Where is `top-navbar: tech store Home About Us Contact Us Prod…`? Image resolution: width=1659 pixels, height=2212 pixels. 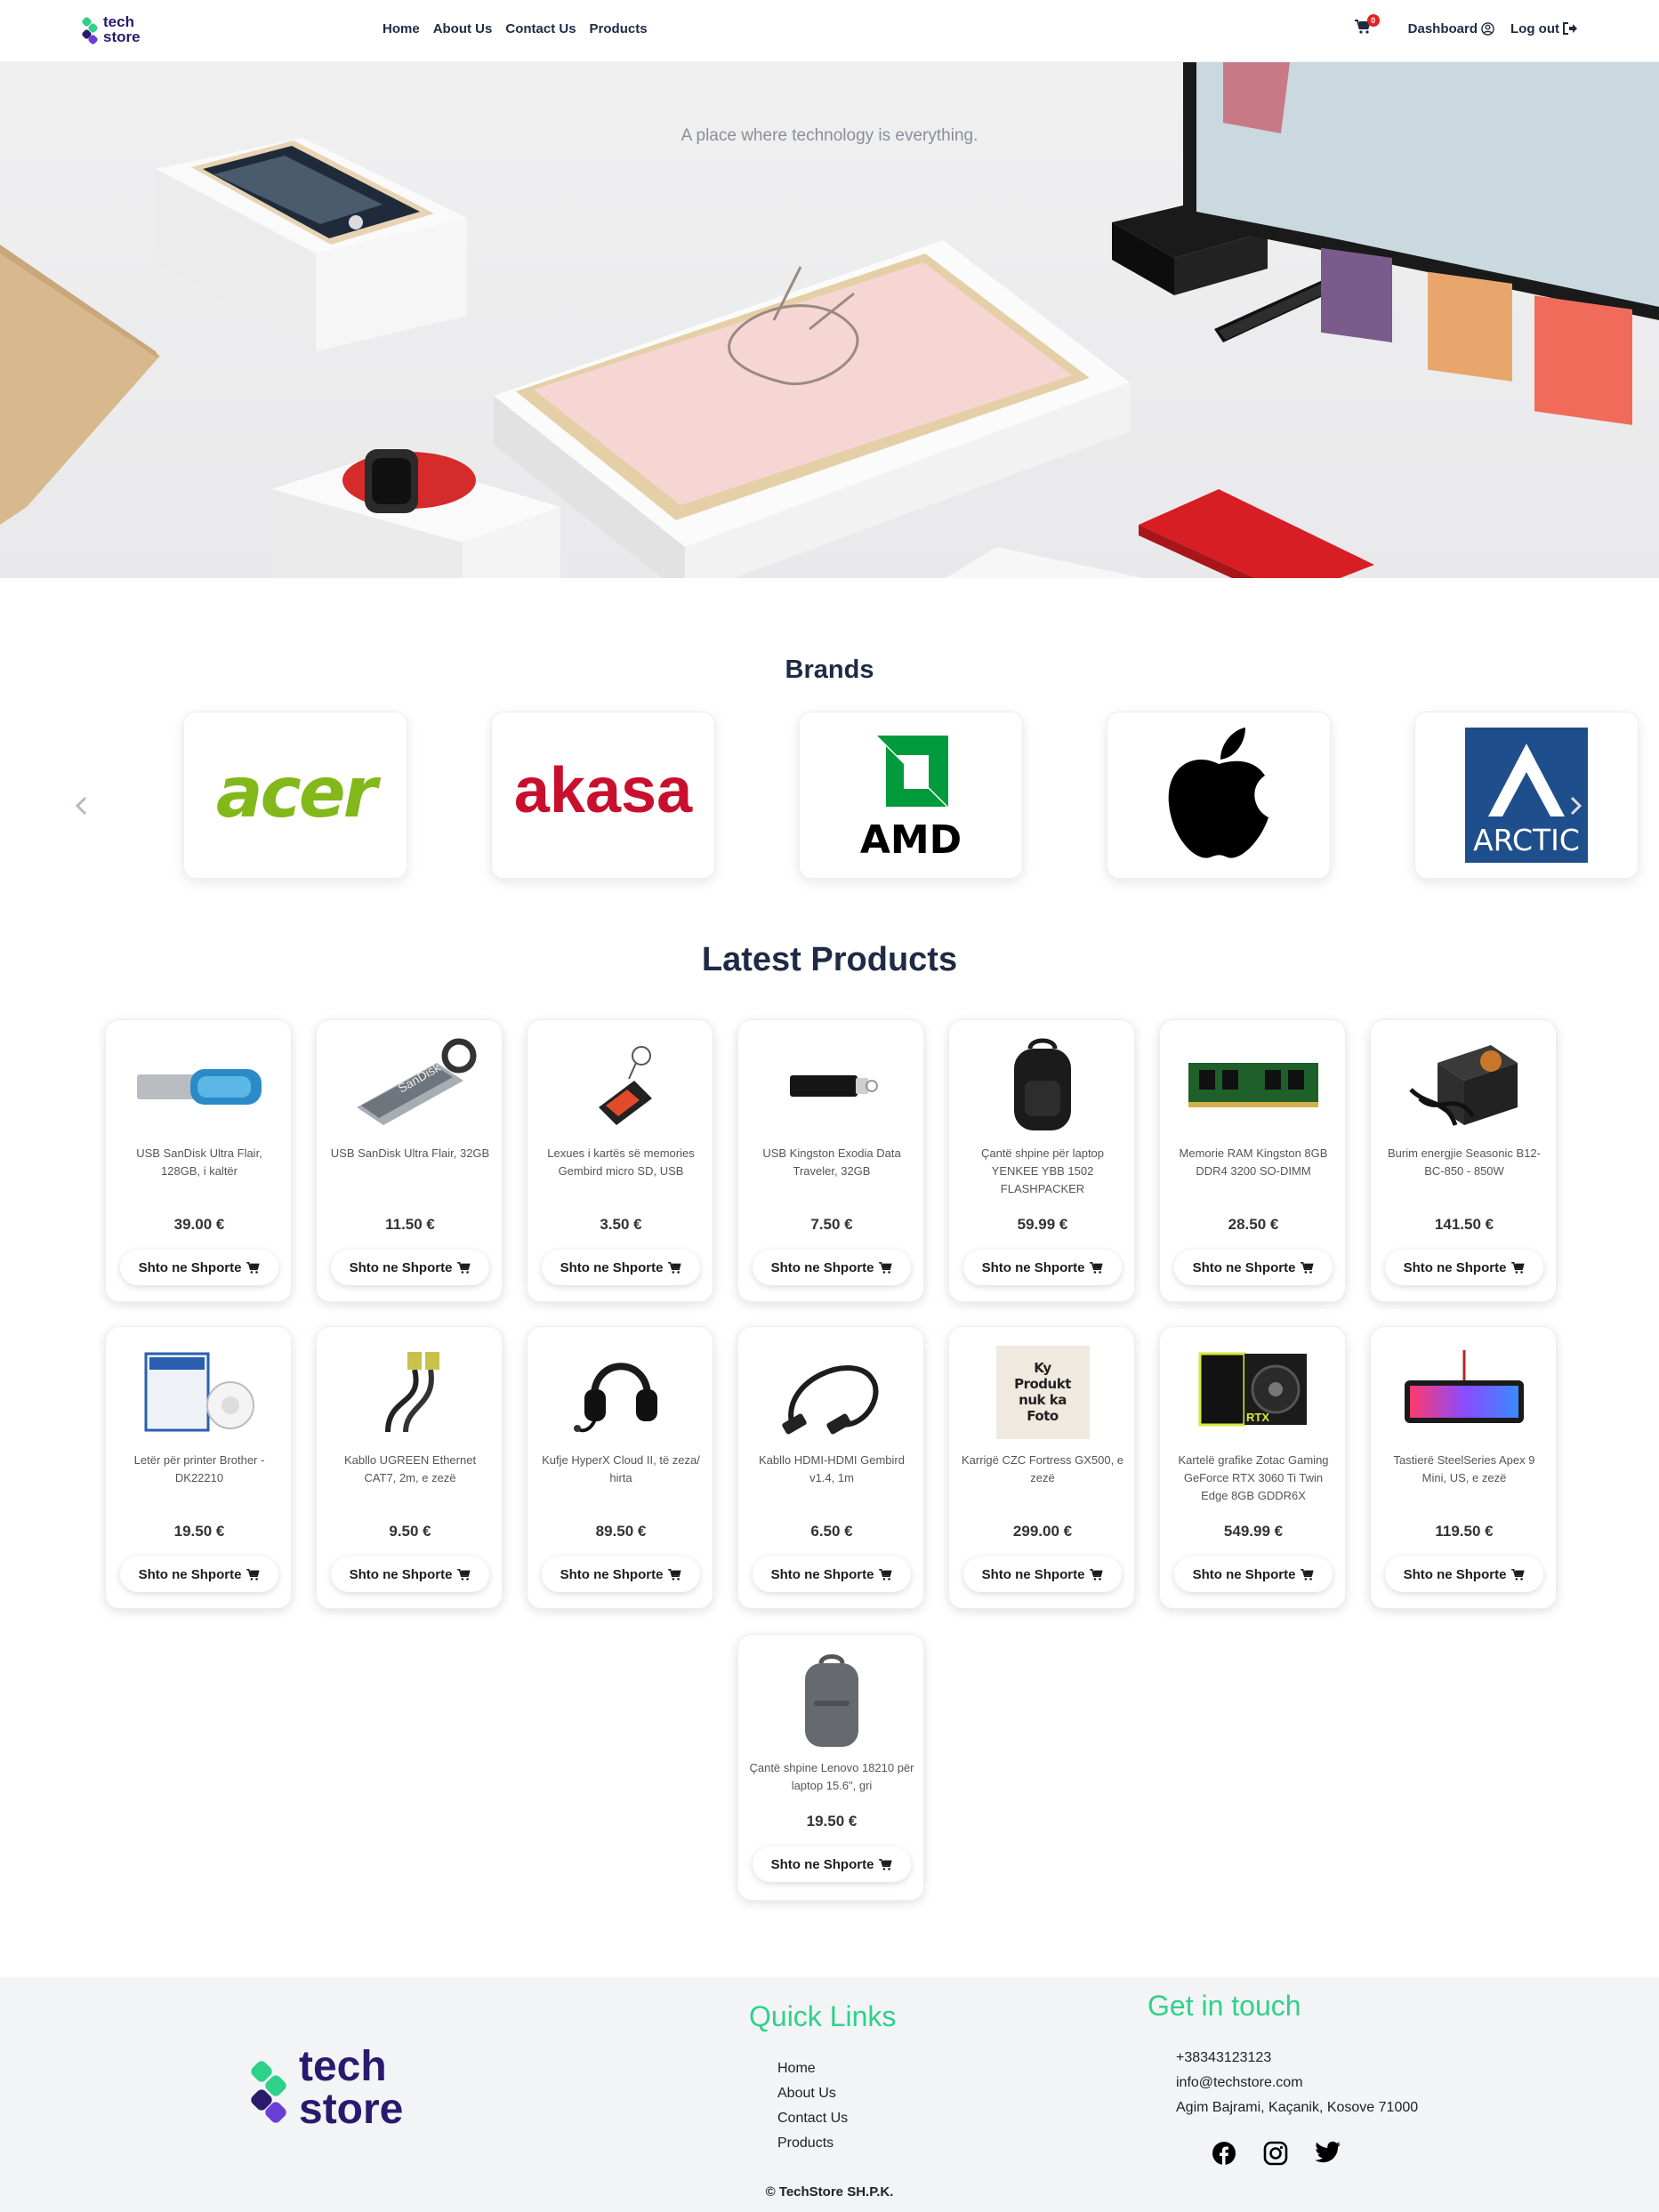
top-navbar: tech store Home About Us Contact Us Prod… is located at coordinates (829, 31).